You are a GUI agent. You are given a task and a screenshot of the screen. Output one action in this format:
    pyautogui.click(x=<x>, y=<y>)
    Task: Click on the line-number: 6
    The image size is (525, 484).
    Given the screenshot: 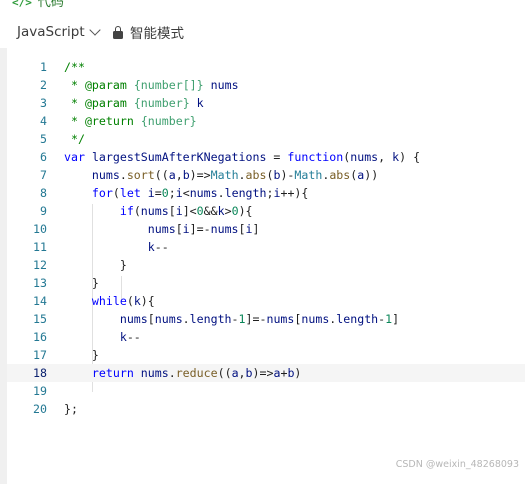 What is the action you would take?
    pyautogui.click(x=43, y=157)
    